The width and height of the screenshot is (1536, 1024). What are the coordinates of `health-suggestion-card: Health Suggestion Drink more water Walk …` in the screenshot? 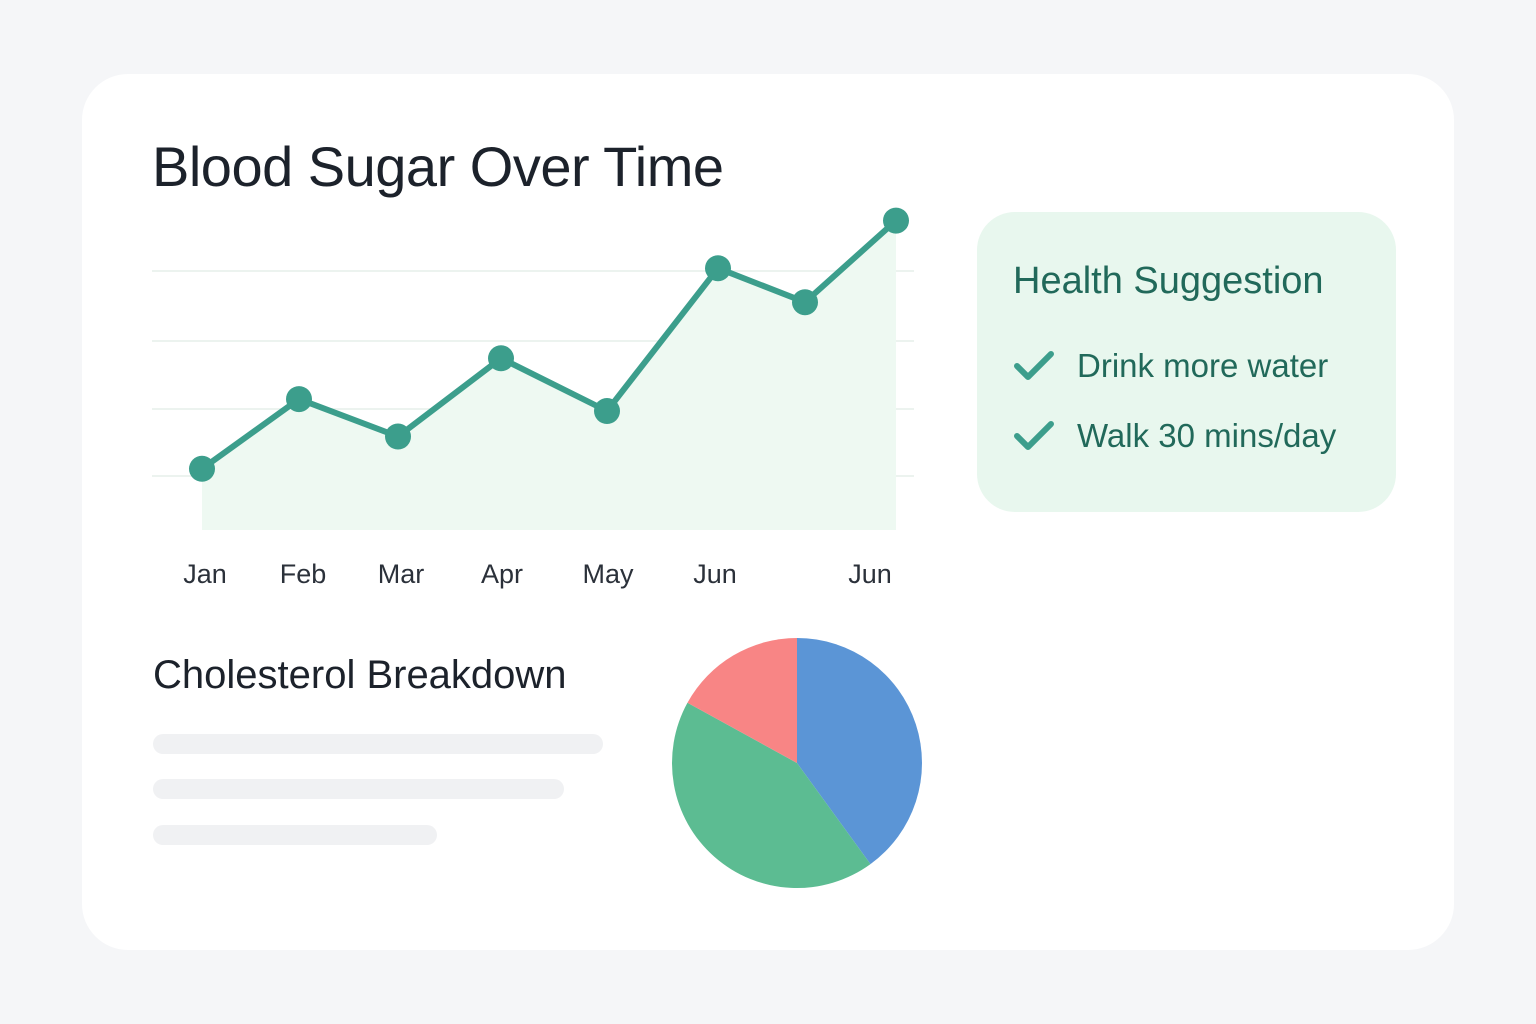 It's located at (1186, 362).